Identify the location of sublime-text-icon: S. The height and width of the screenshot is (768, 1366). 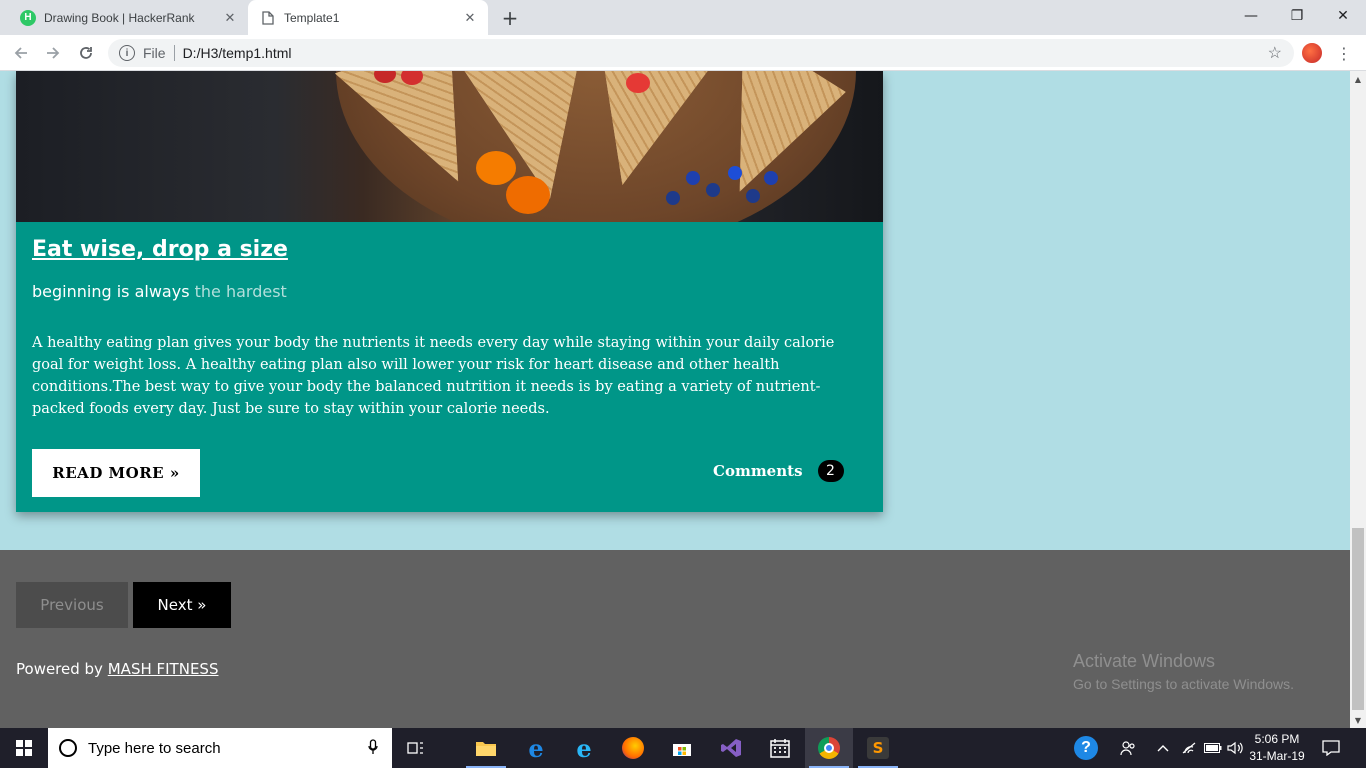
(878, 748).